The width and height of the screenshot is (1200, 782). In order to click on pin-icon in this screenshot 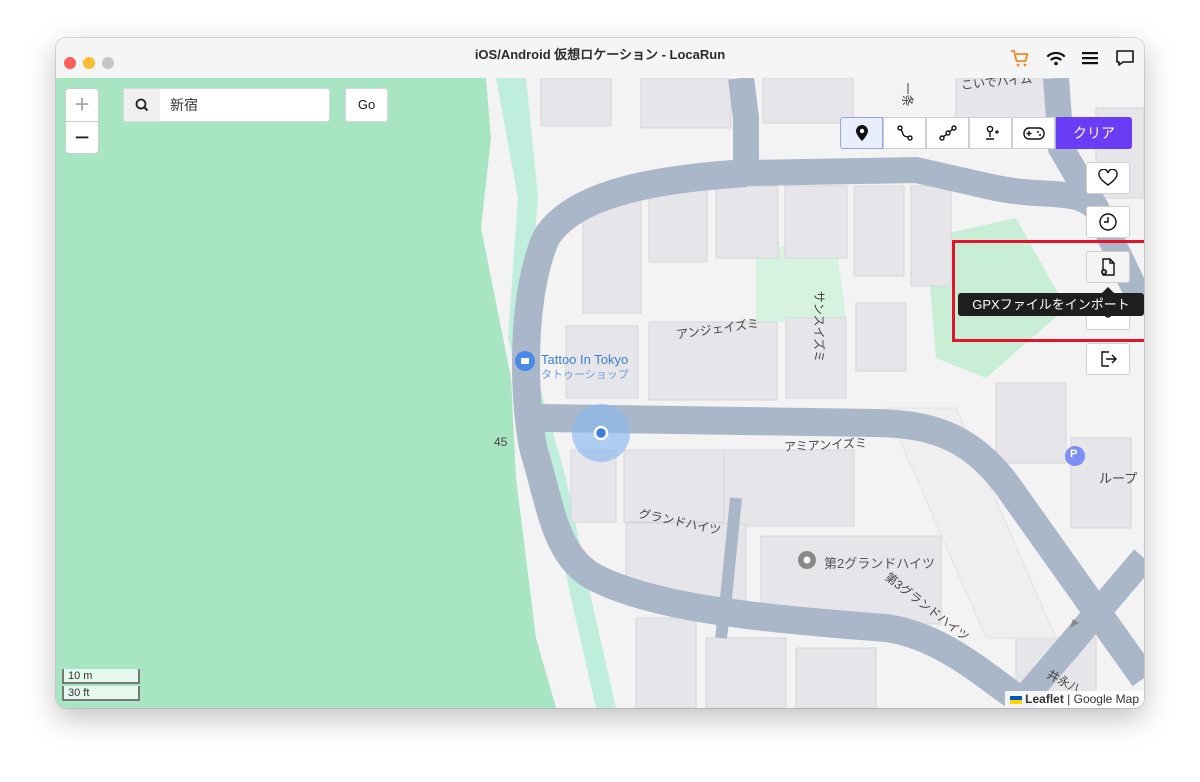, I will do `click(861, 133)`.